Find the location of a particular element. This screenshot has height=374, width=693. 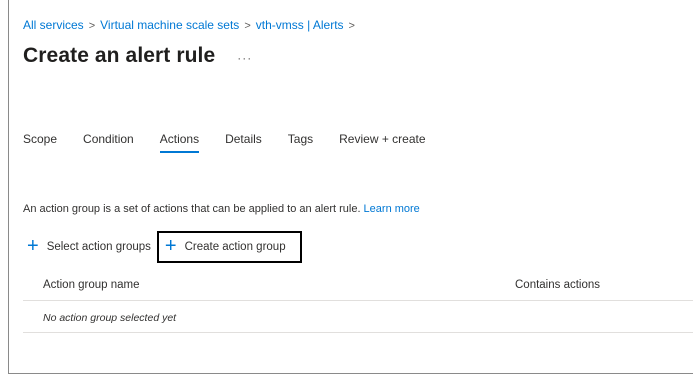

tab-scope: Scope is located at coordinates (40, 142).